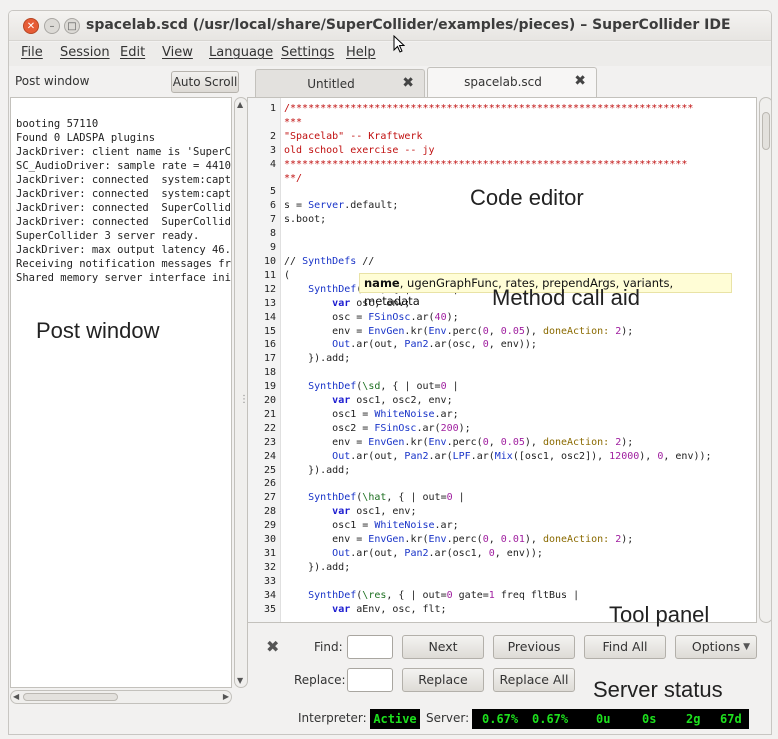 The height and width of the screenshot is (739, 778). Describe the element at coordinates (377, 428) in the screenshot. I see `code-line: osc2 = FSinOsc.ar(200);` at that location.